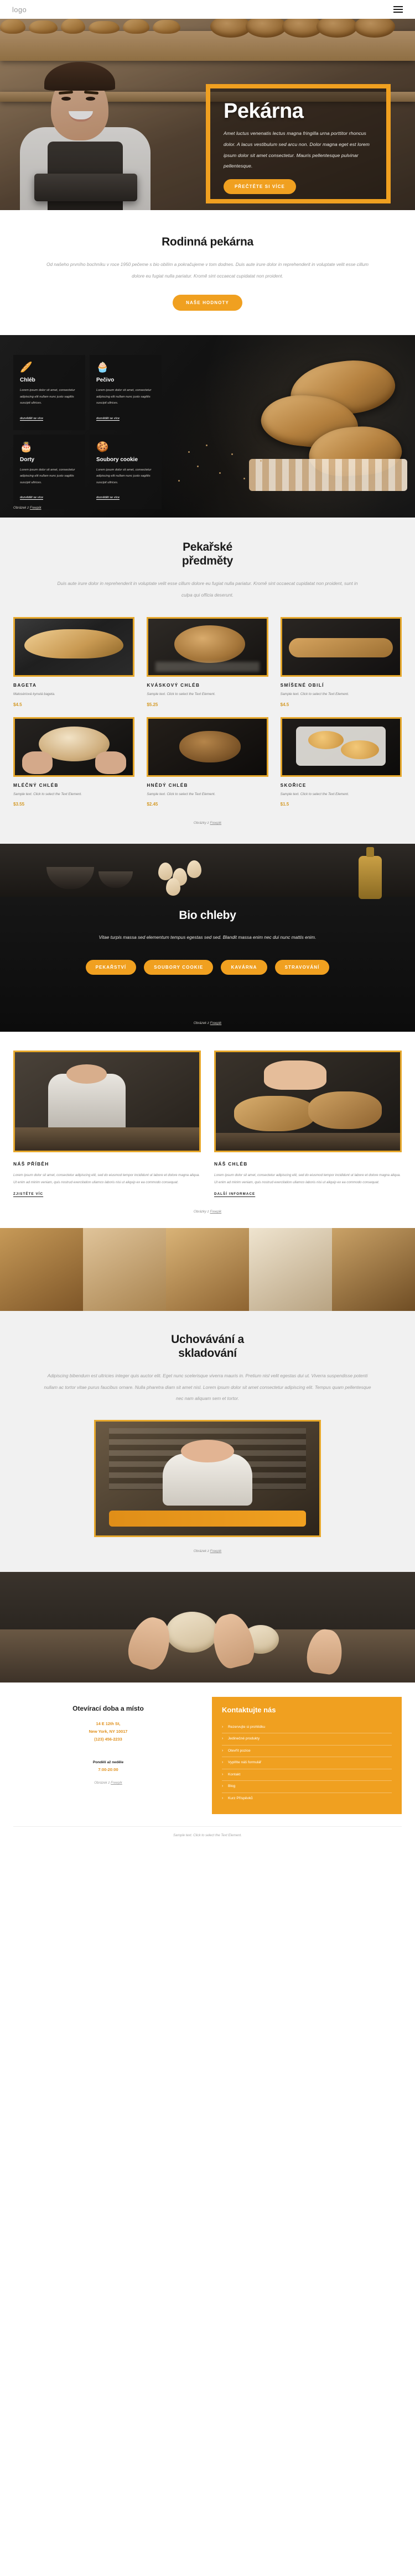  Describe the element at coordinates (302, 685) in the screenshot. I see `product-name: SMÍŠENÉ OBILÍ` at that location.